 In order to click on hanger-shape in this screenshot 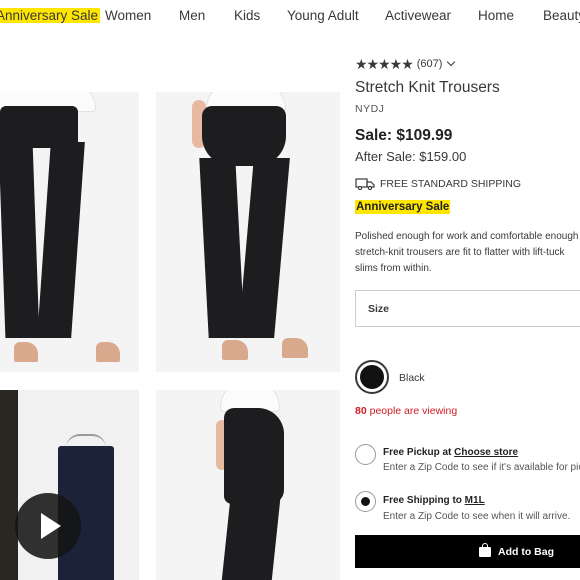, I will do `click(86, 441)`.